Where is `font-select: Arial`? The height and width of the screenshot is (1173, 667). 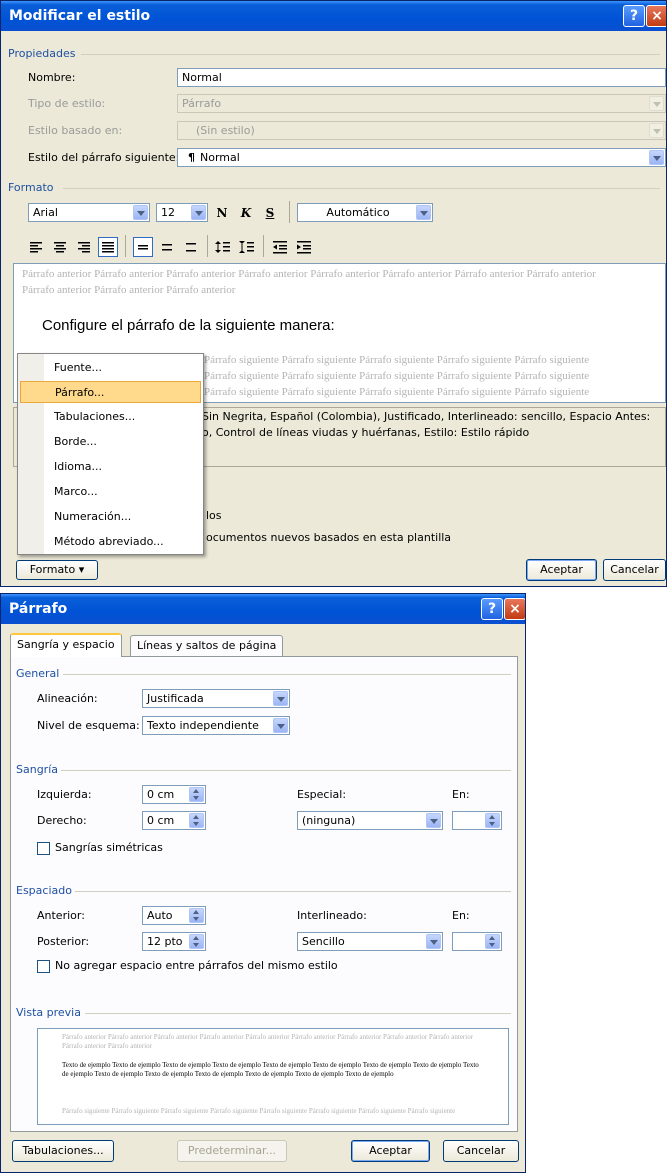 font-select: Arial is located at coordinates (89, 212).